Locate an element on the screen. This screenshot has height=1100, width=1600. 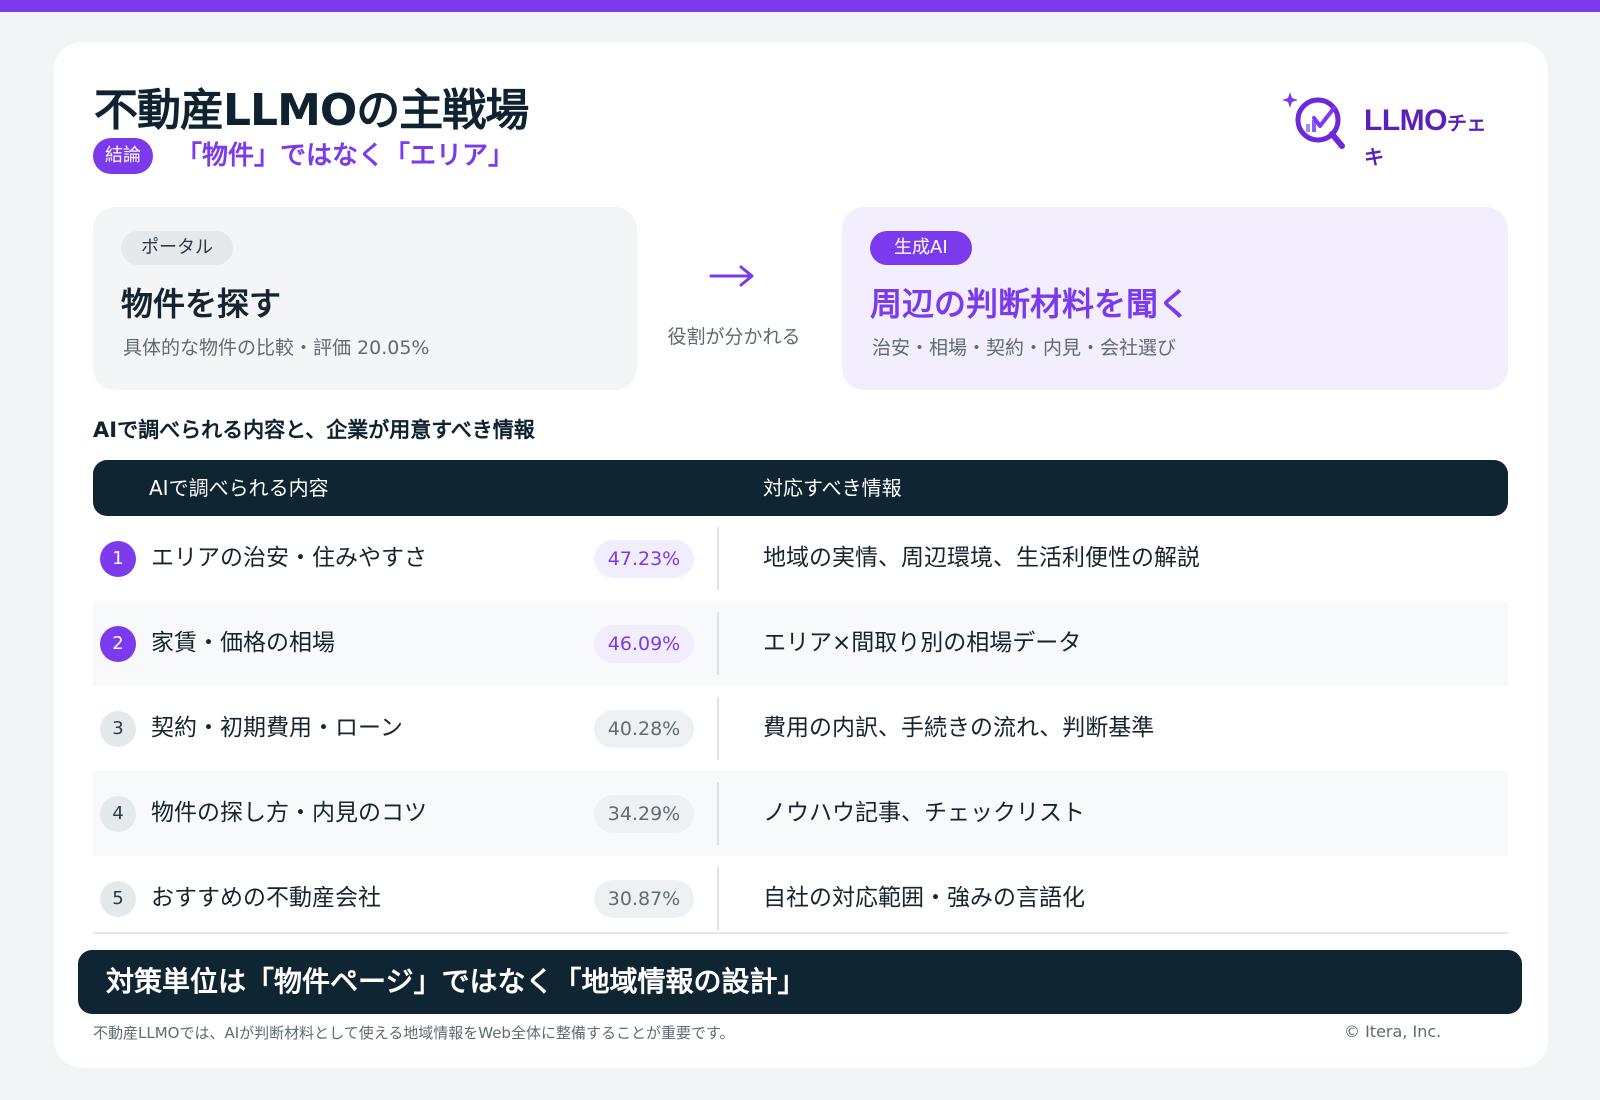
rank-badge: 4 is located at coordinates (118, 814).